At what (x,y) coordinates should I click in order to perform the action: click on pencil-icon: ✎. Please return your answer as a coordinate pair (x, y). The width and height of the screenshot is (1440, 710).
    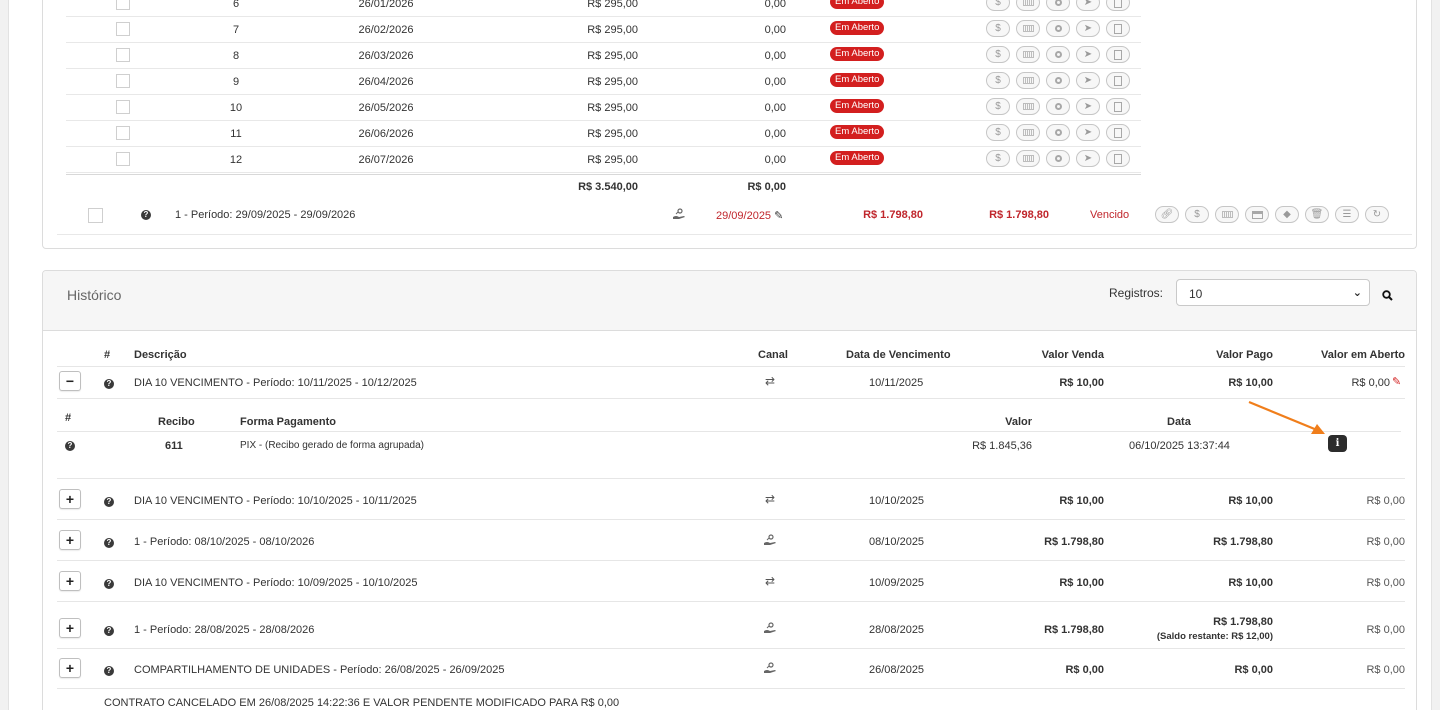
    Looking at the image, I should click on (778, 216).